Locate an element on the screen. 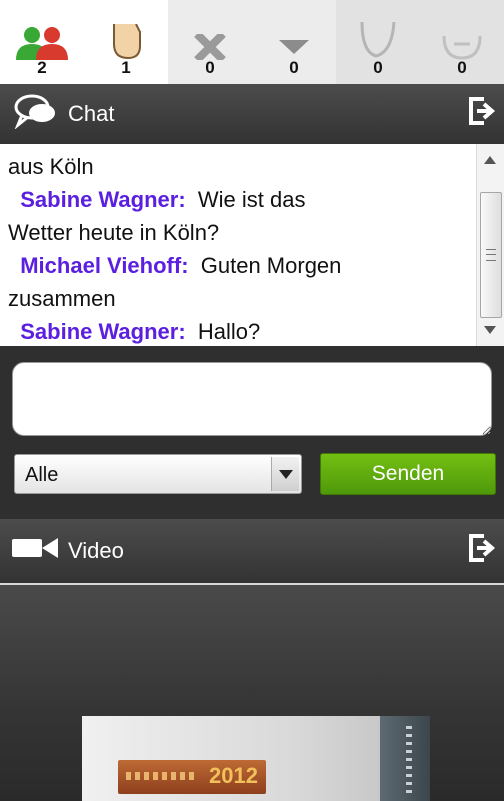  video-window-frame is located at coordinates (405, 758).